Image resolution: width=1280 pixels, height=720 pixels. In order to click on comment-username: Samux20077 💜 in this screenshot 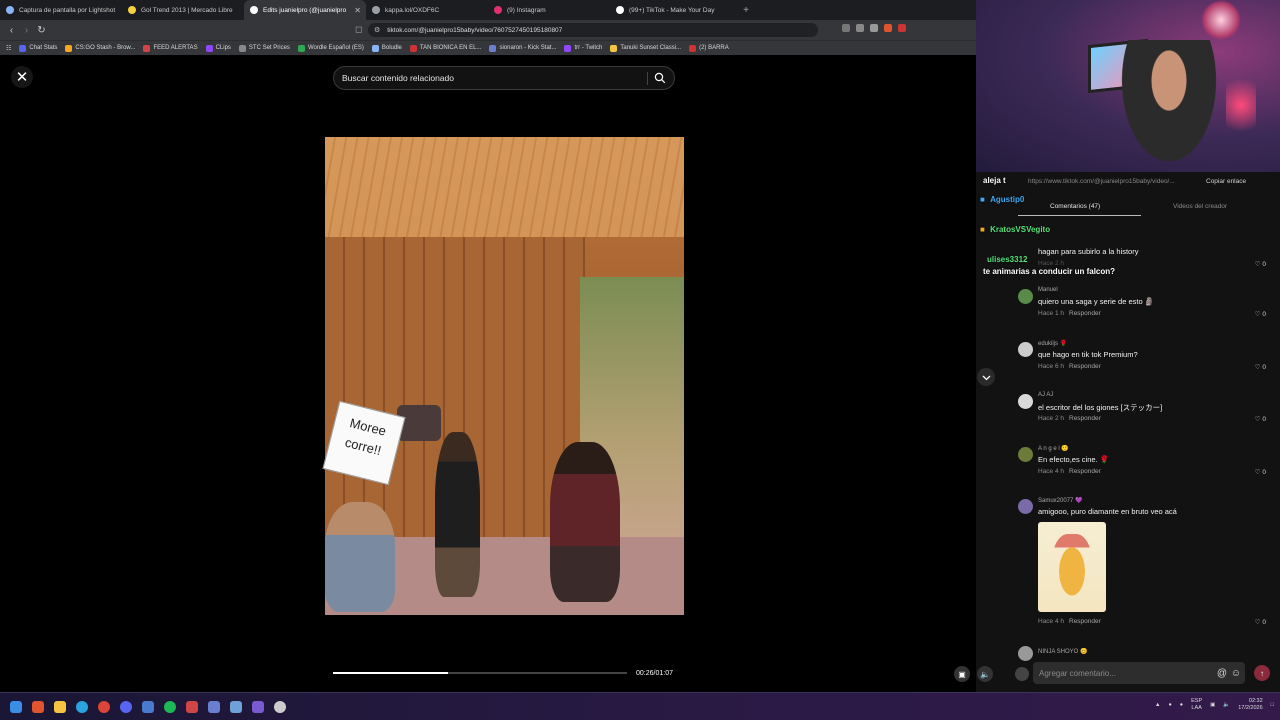, I will do `click(1060, 500)`.